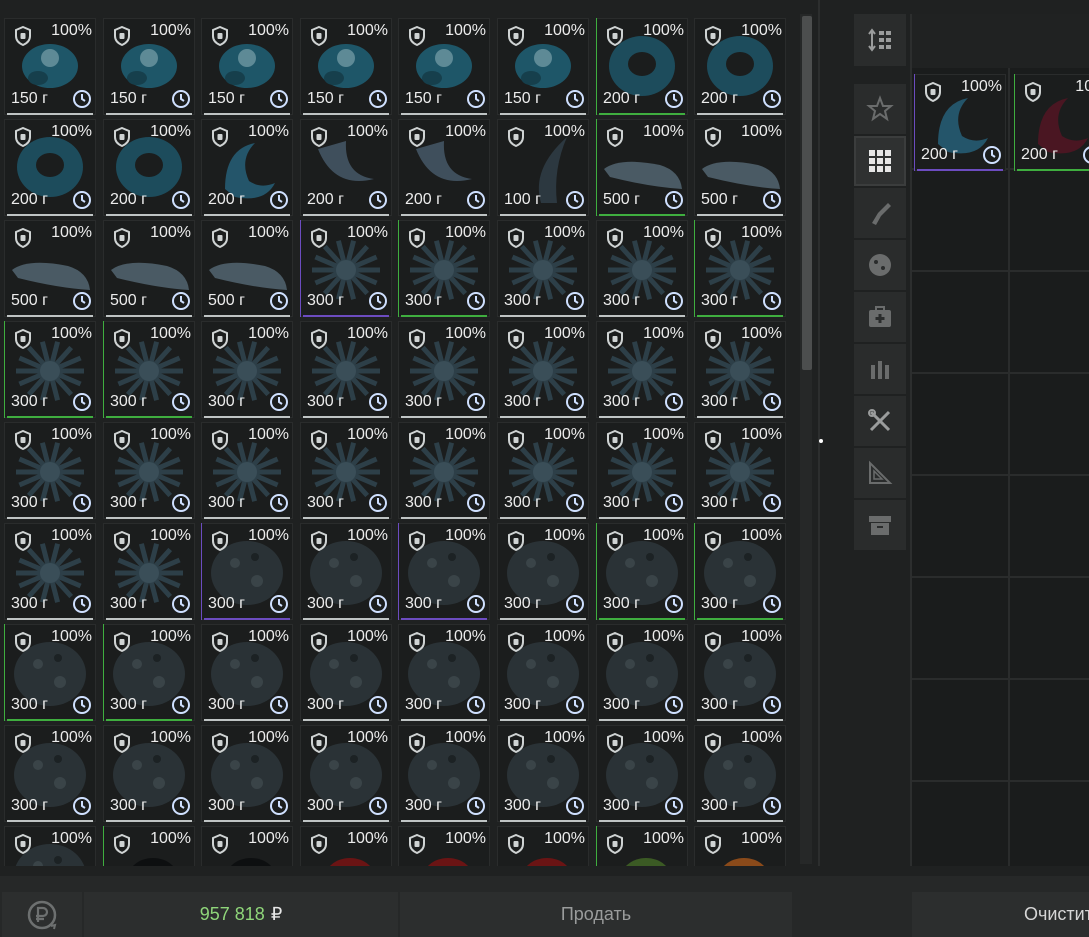 The width and height of the screenshot is (1089, 937). What do you see at coordinates (880, 317) in the screenshot?
I see `filter-button-medkit` at bounding box center [880, 317].